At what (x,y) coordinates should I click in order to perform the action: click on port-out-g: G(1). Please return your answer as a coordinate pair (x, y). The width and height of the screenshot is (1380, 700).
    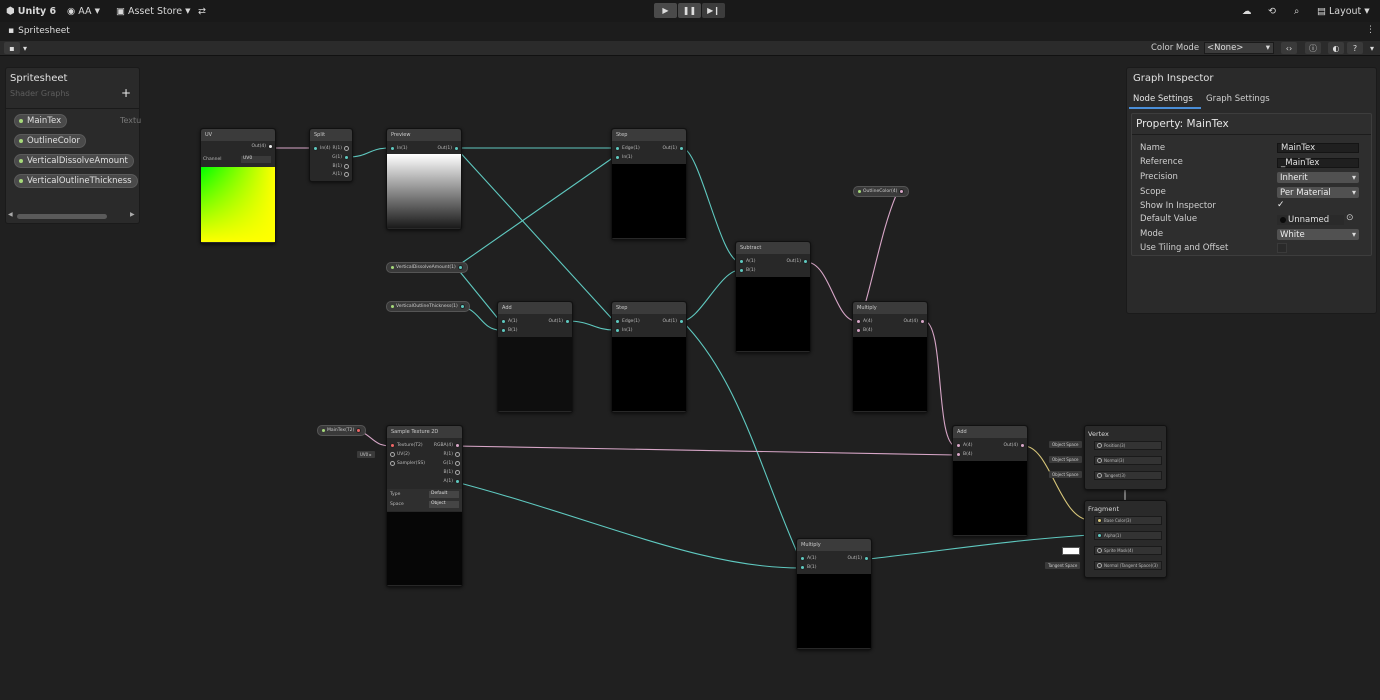
    Looking at the image, I should click on (340, 157).